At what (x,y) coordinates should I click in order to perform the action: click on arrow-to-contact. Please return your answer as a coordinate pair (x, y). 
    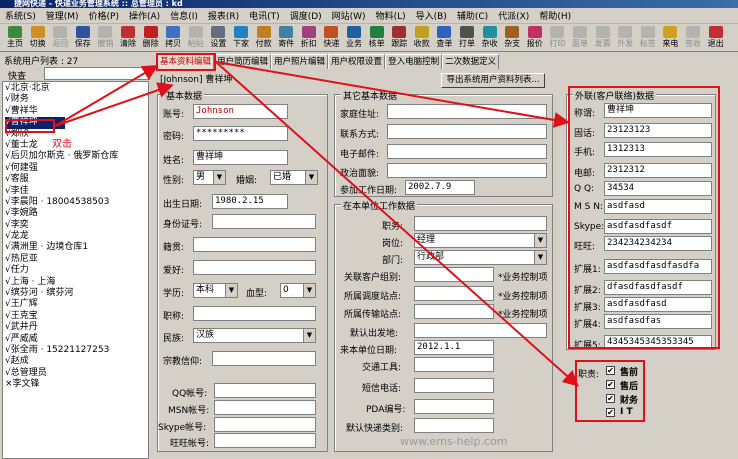
    Looking at the image, I should click on (392, 94).